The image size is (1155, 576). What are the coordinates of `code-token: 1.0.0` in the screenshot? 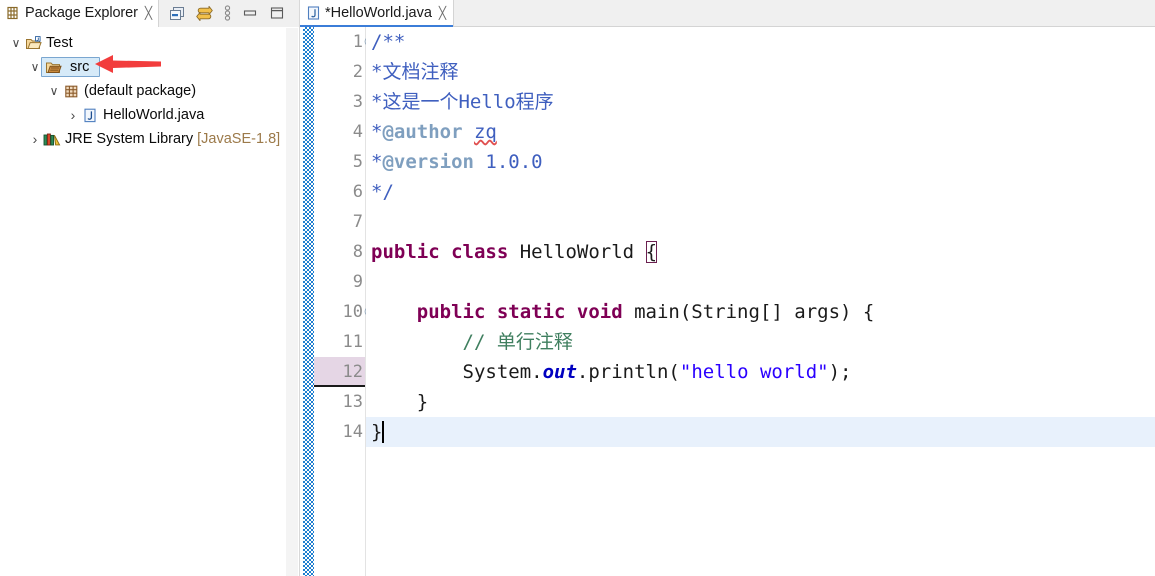 It's located at (508, 162).